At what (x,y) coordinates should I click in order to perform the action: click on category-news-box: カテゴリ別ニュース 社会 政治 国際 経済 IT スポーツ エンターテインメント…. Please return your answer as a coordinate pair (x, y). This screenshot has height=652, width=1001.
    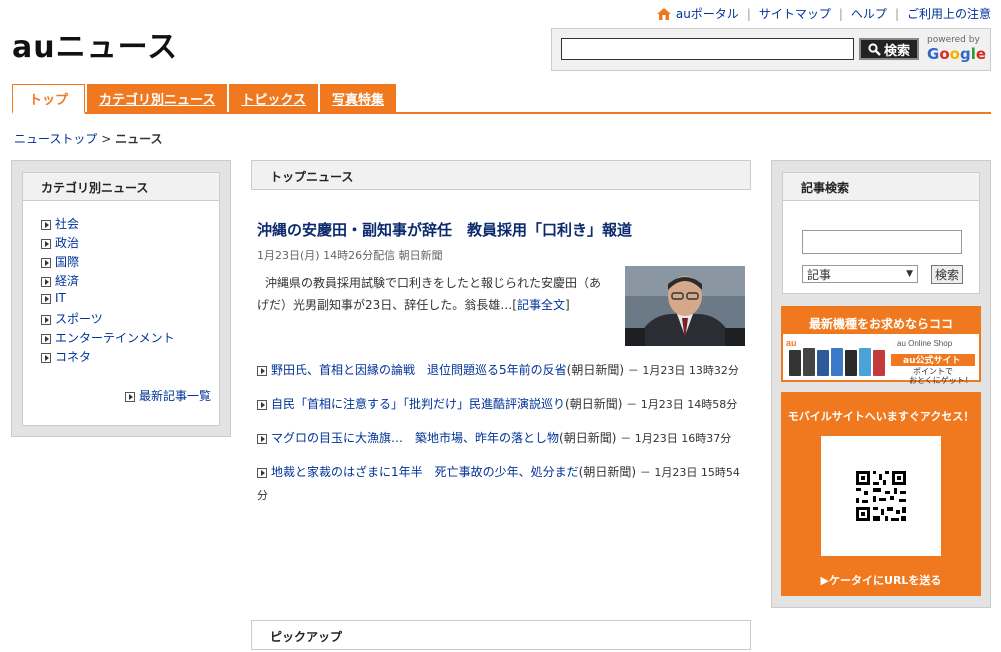
    Looking at the image, I should click on (121, 299).